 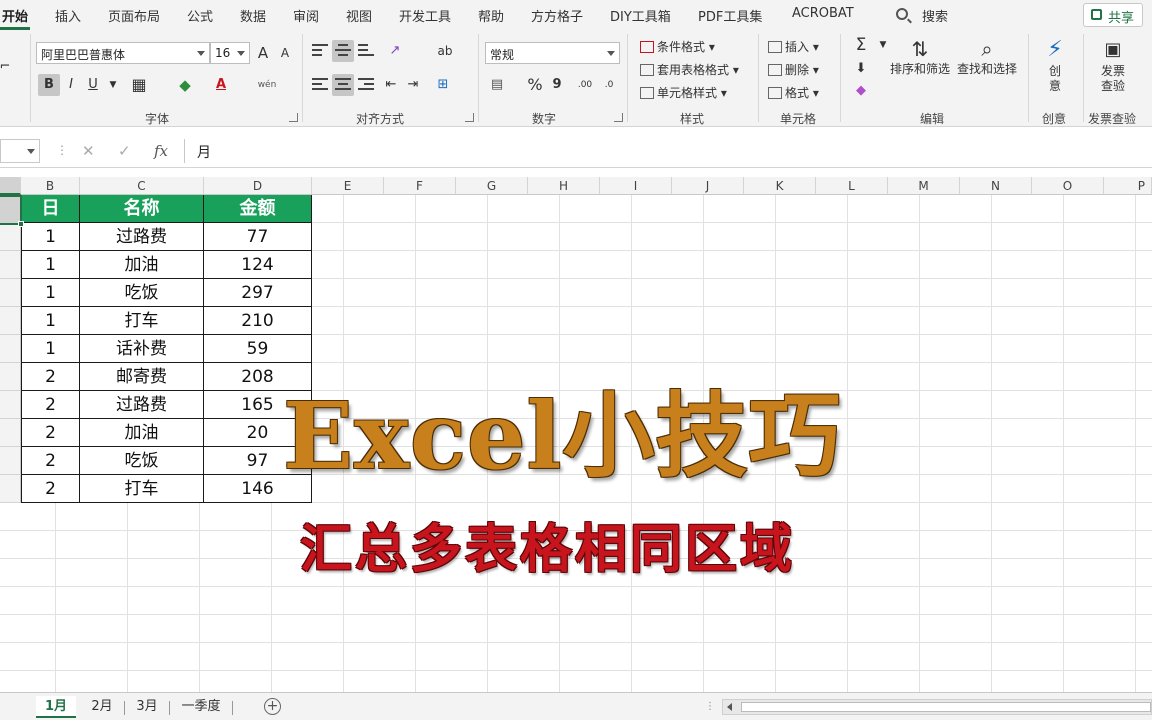 I want to click on share-button: 共享, so click(x=1113, y=15).